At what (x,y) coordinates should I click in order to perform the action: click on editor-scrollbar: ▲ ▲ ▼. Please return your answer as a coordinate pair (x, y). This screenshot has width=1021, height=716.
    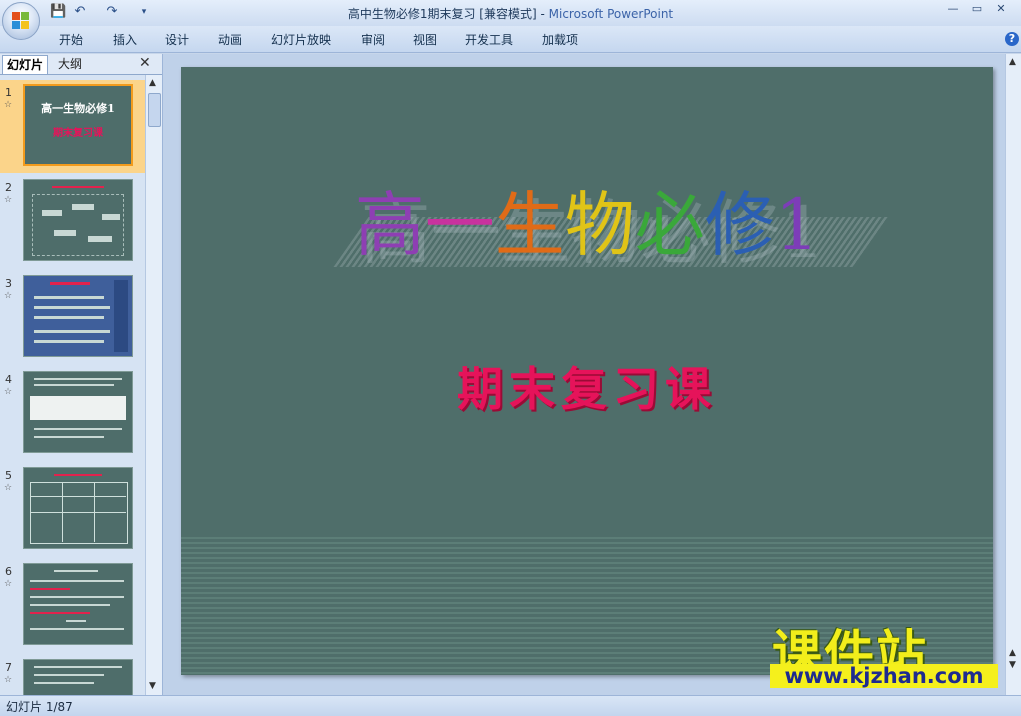
    Looking at the image, I should click on (1013, 374).